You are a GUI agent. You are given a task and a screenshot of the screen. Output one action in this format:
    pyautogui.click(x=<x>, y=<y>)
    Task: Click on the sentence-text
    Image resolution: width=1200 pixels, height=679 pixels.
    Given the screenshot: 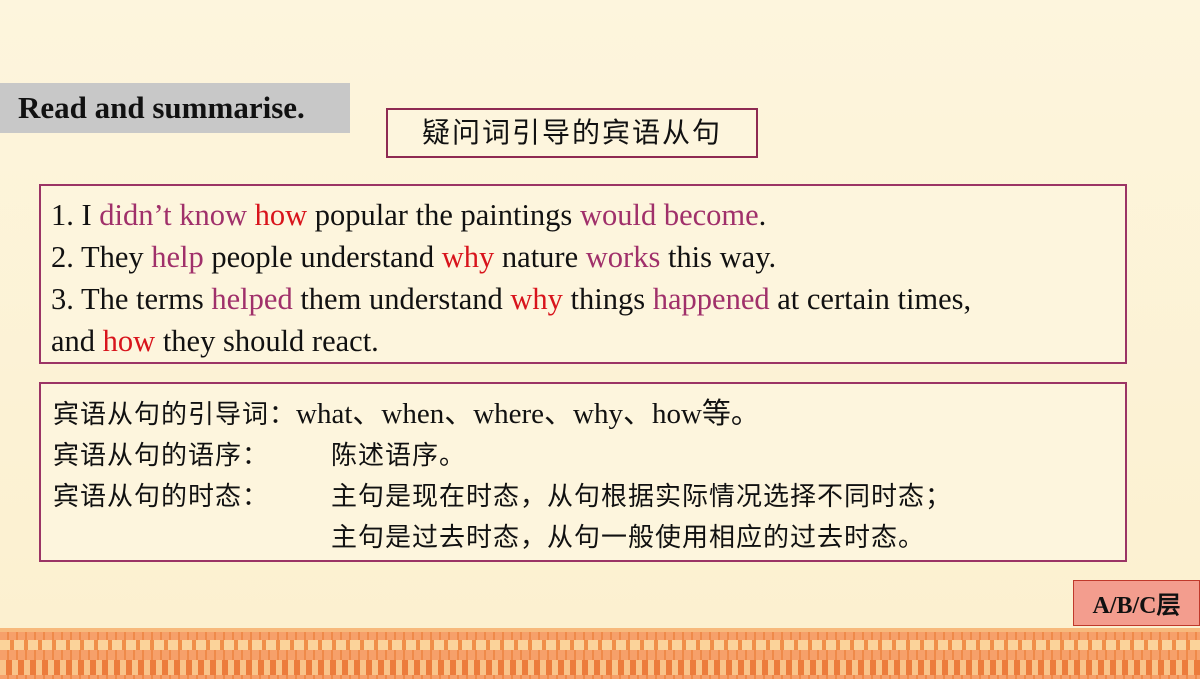 What is the action you would take?
    pyautogui.click(x=251, y=215)
    